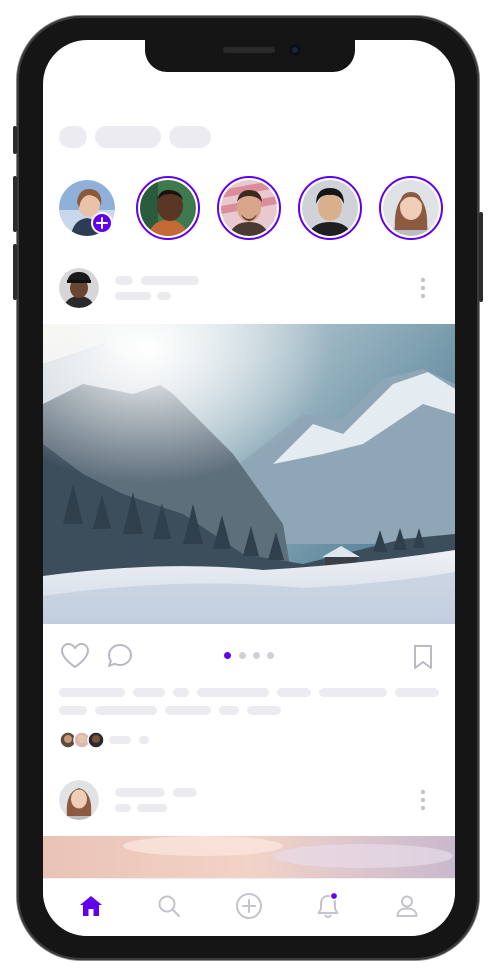 The image size is (498, 976). What do you see at coordinates (82, 740) in the screenshot?
I see `liked-by-avatars` at bounding box center [82, 740].